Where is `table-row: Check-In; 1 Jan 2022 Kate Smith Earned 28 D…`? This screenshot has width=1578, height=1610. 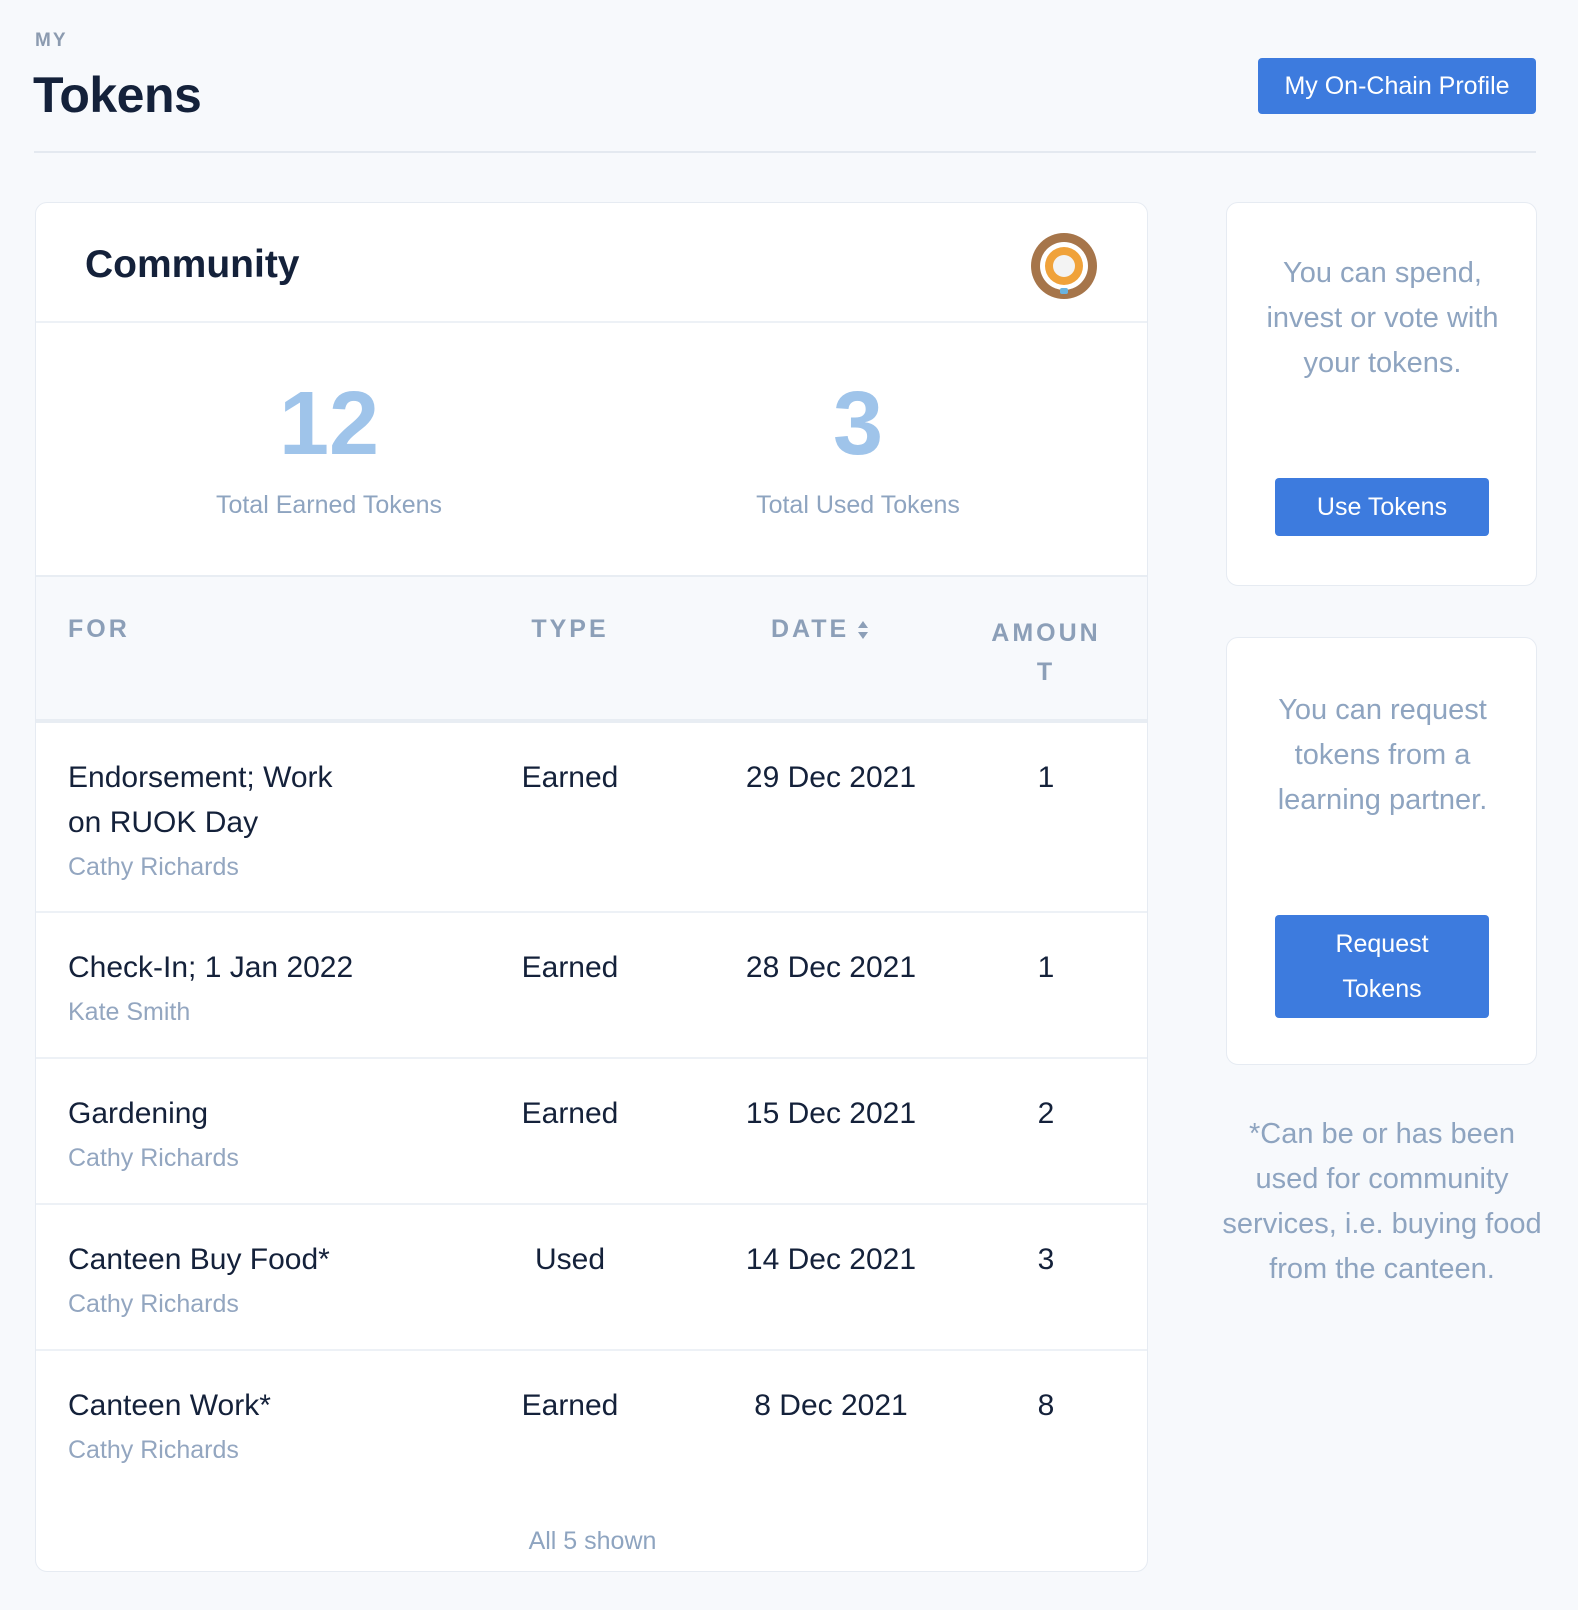
table-row: Check-In; 1 Jan 2022 Kate Smith Earned 28 D… is located at coordinates (591, 986).